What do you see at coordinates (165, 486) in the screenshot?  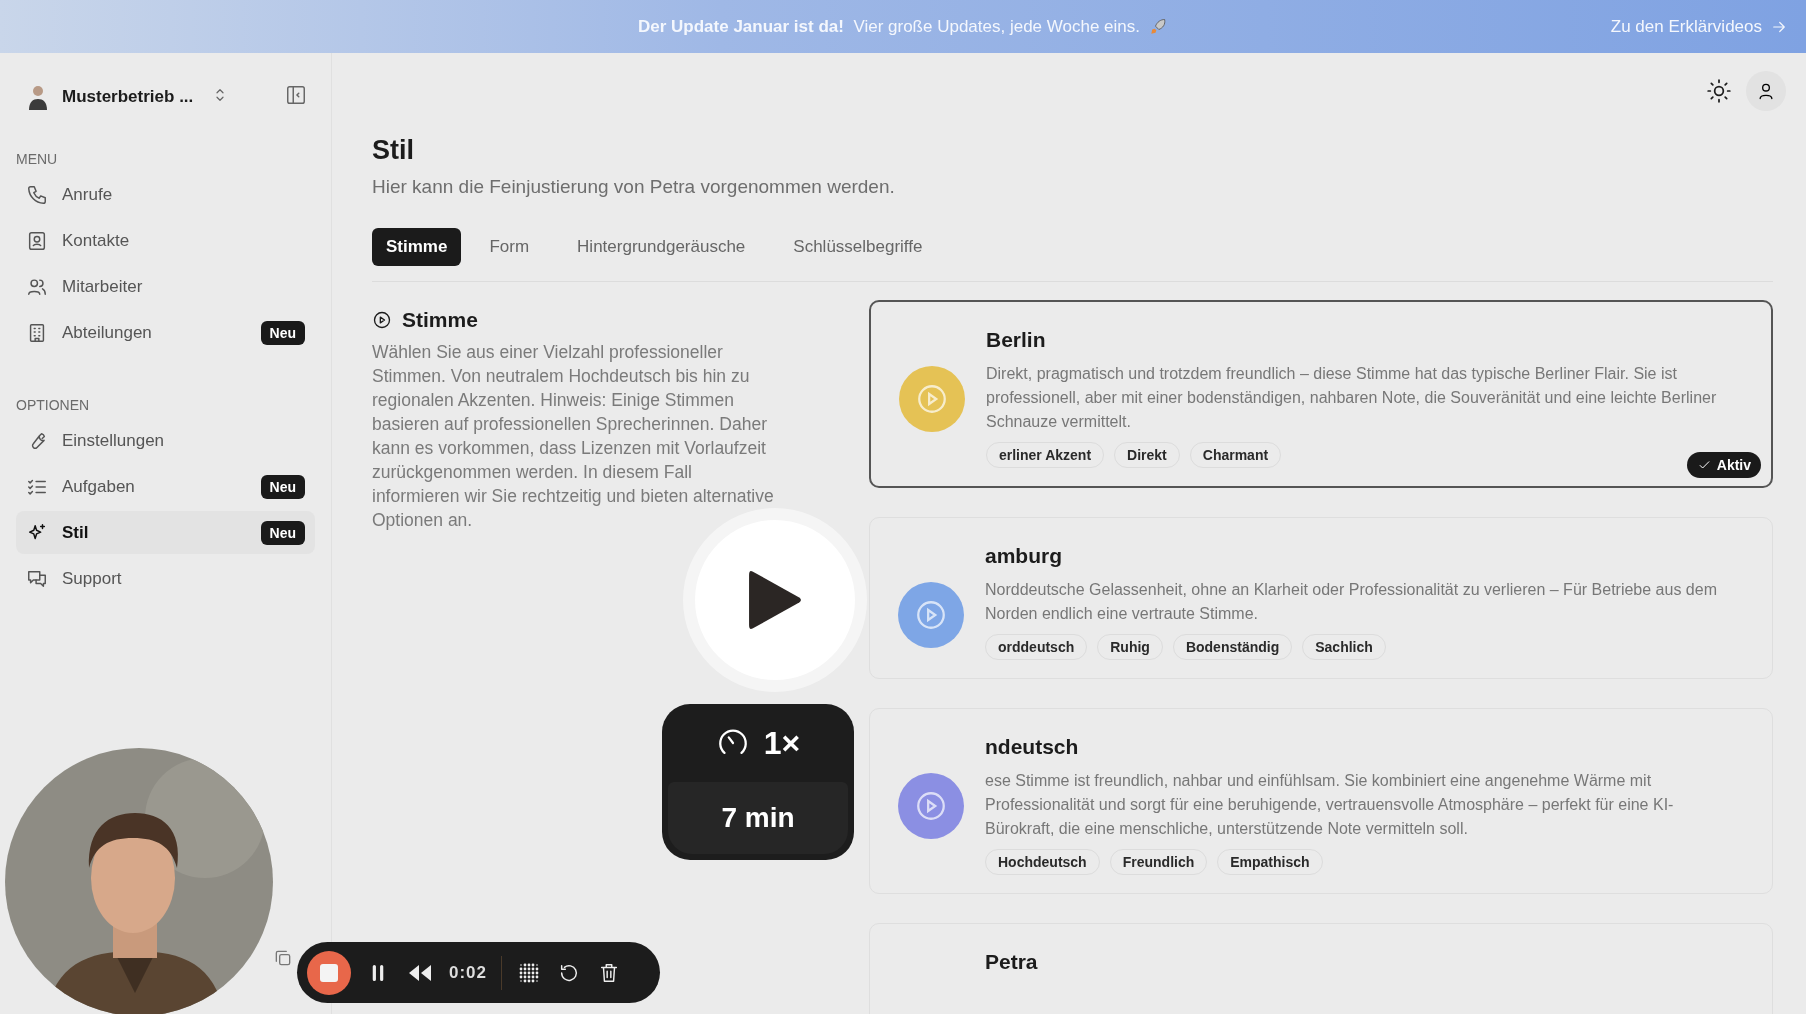 I see `sidebar-item: Aufgaben Neu` at bounding box center [165, 486].